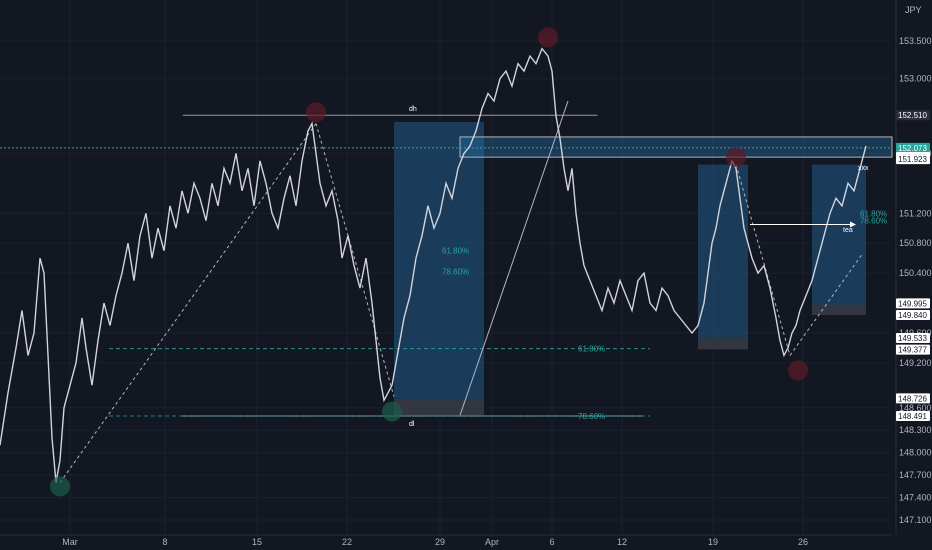  Describe the element at coordinates (913, 10) in the screenshot. I see `currency-label: JPY` at that location.